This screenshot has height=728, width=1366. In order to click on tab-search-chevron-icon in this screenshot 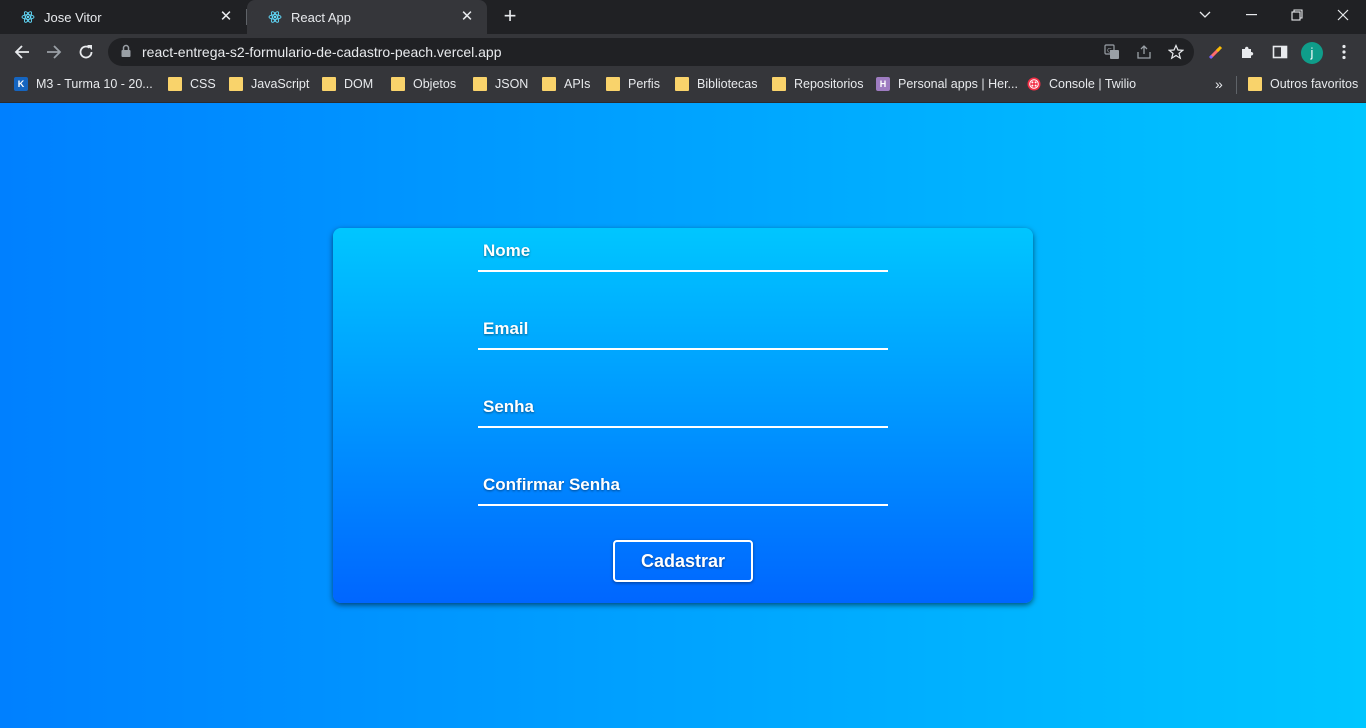, I will do `click(1205, 15)`.